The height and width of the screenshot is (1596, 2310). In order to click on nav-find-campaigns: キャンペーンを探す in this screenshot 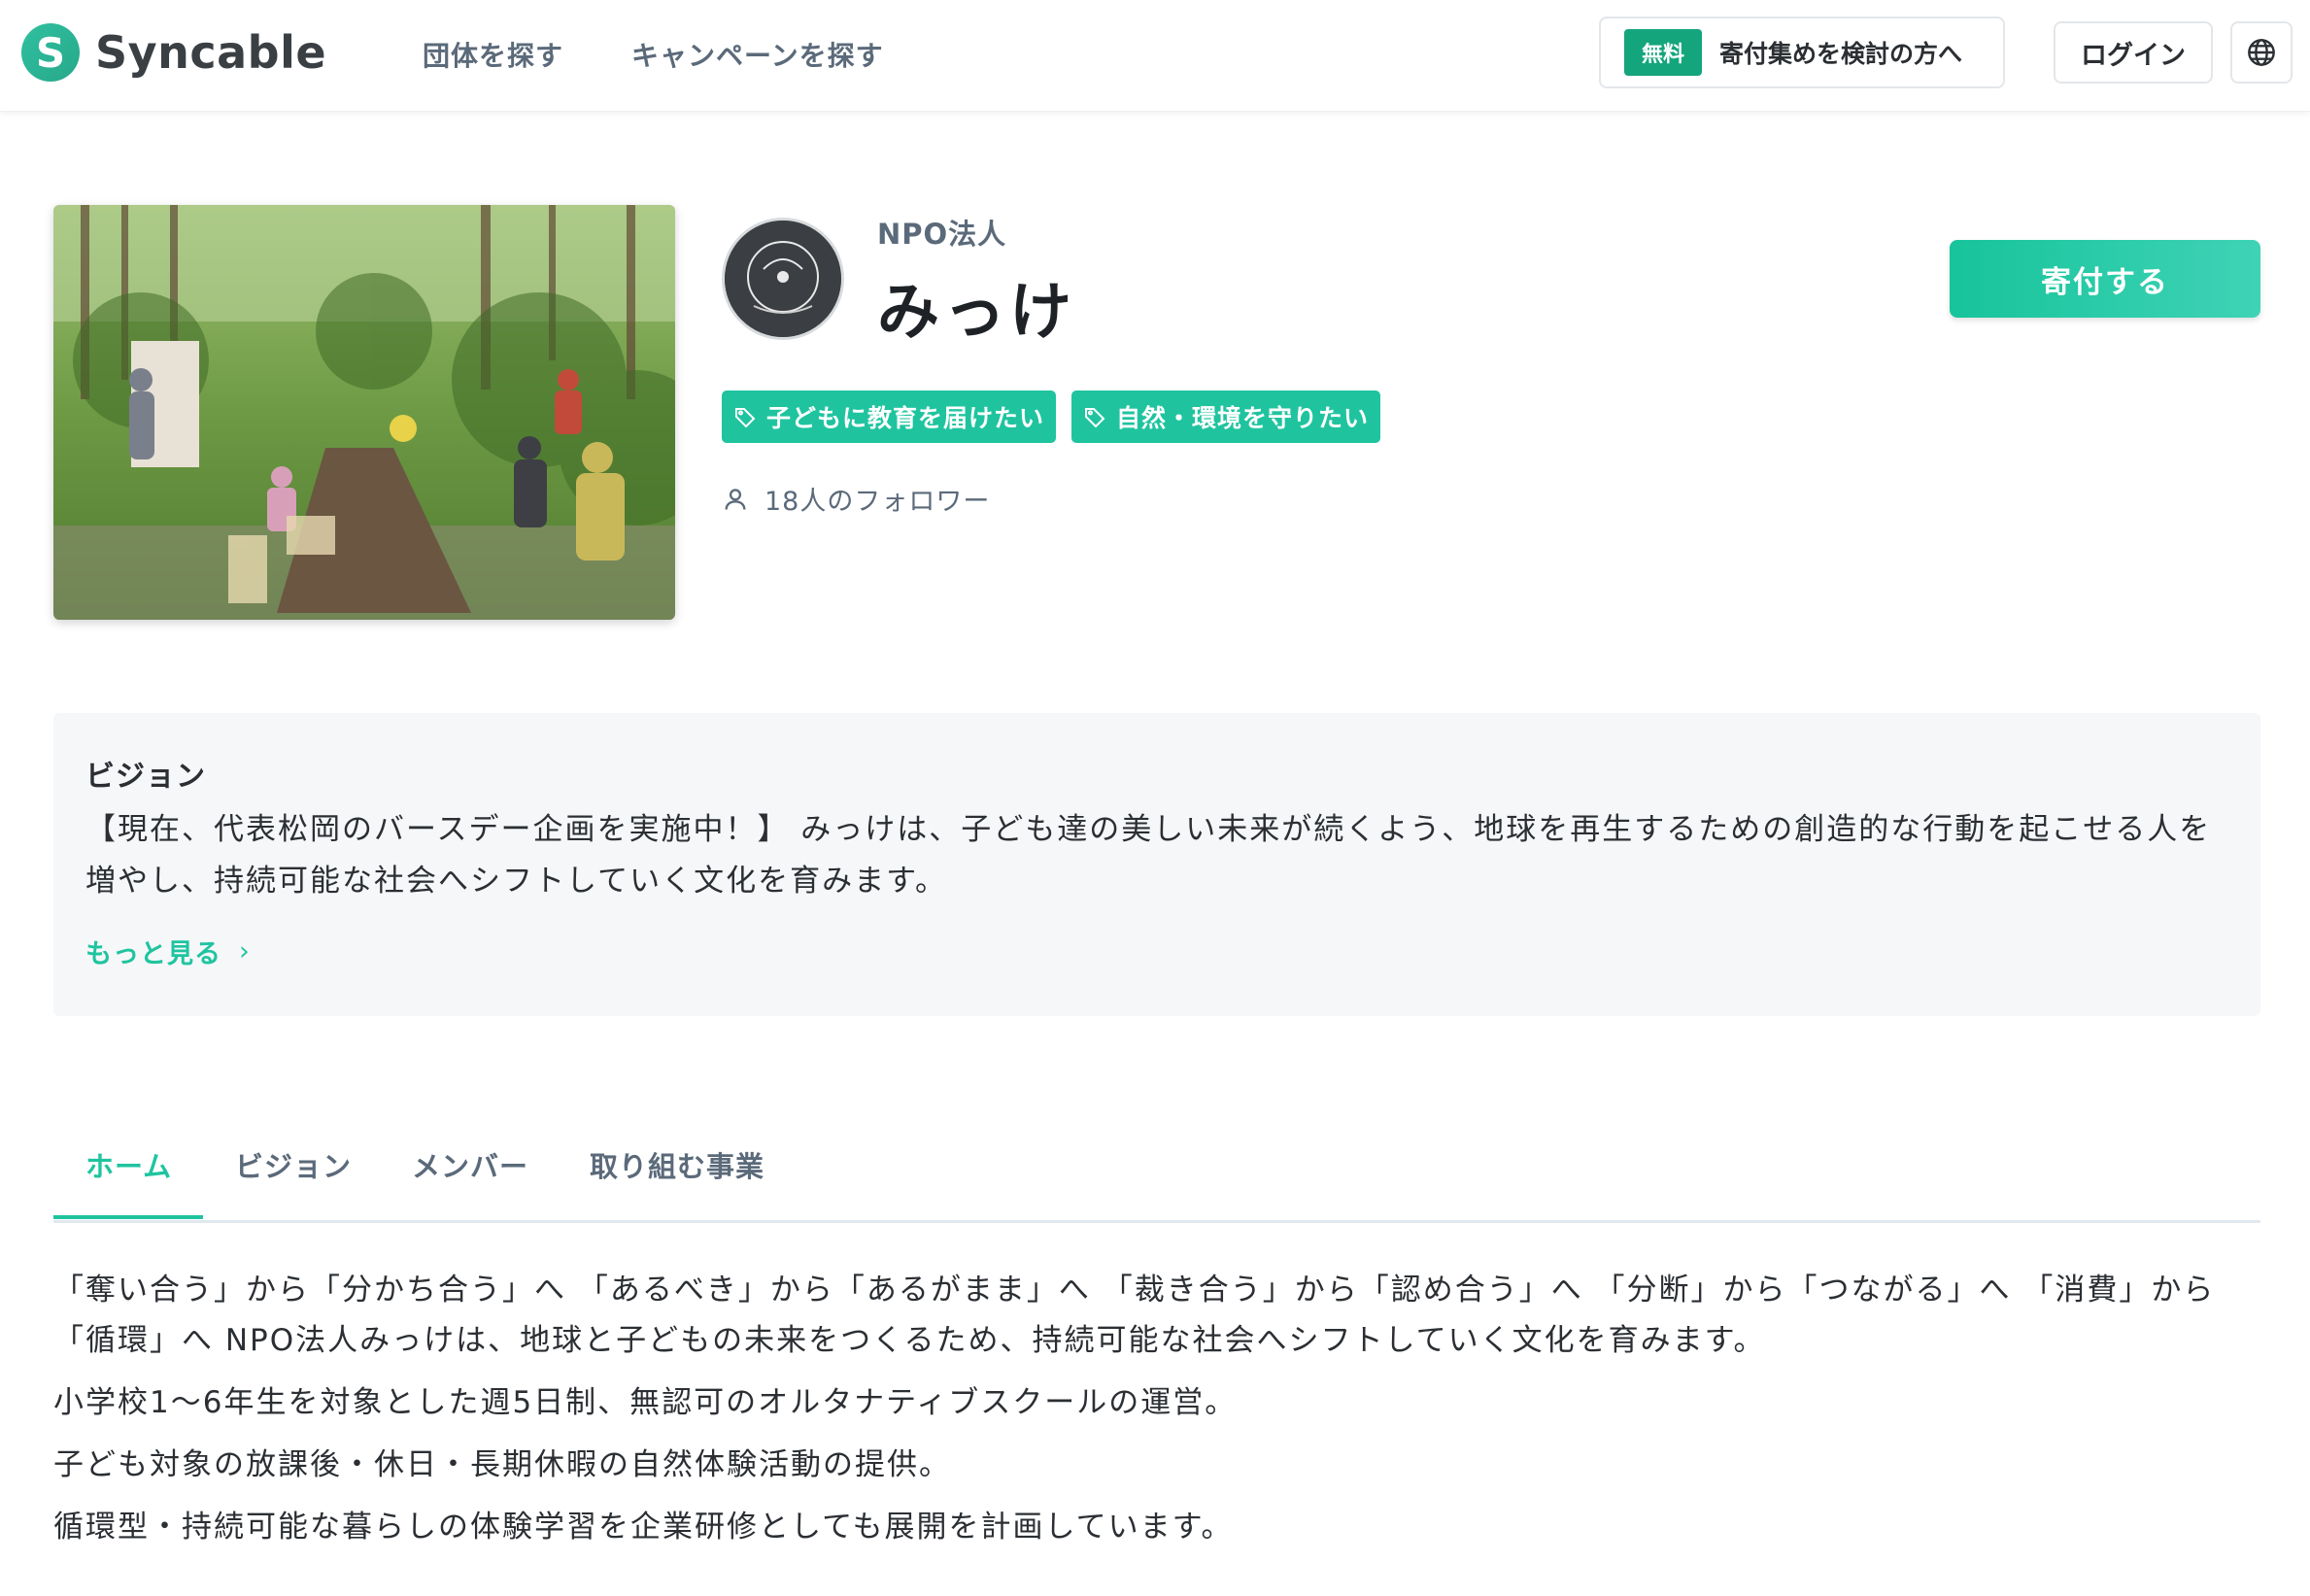, I will do `click(757, 54)`.